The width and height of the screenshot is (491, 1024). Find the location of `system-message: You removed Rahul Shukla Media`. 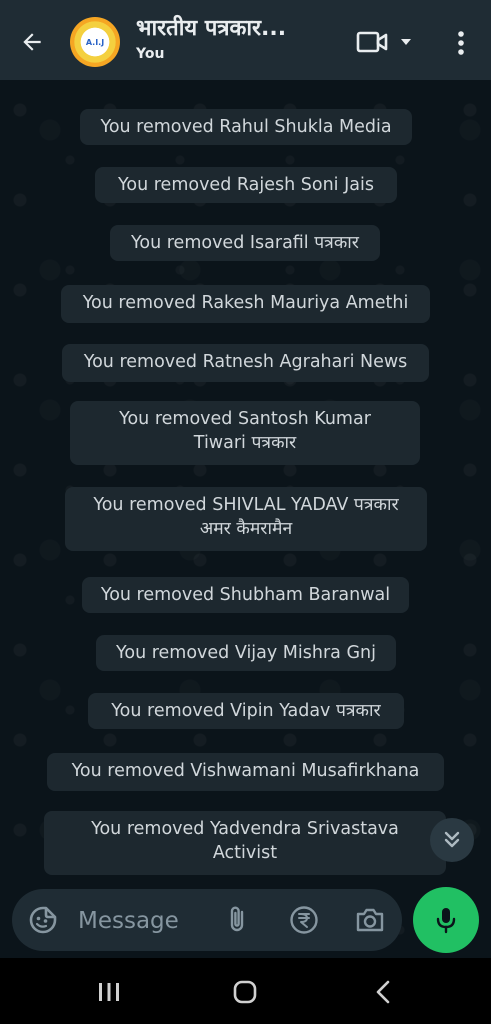

system-message: You removed Rahul Shukla Media is located at coordinates (246, 127).